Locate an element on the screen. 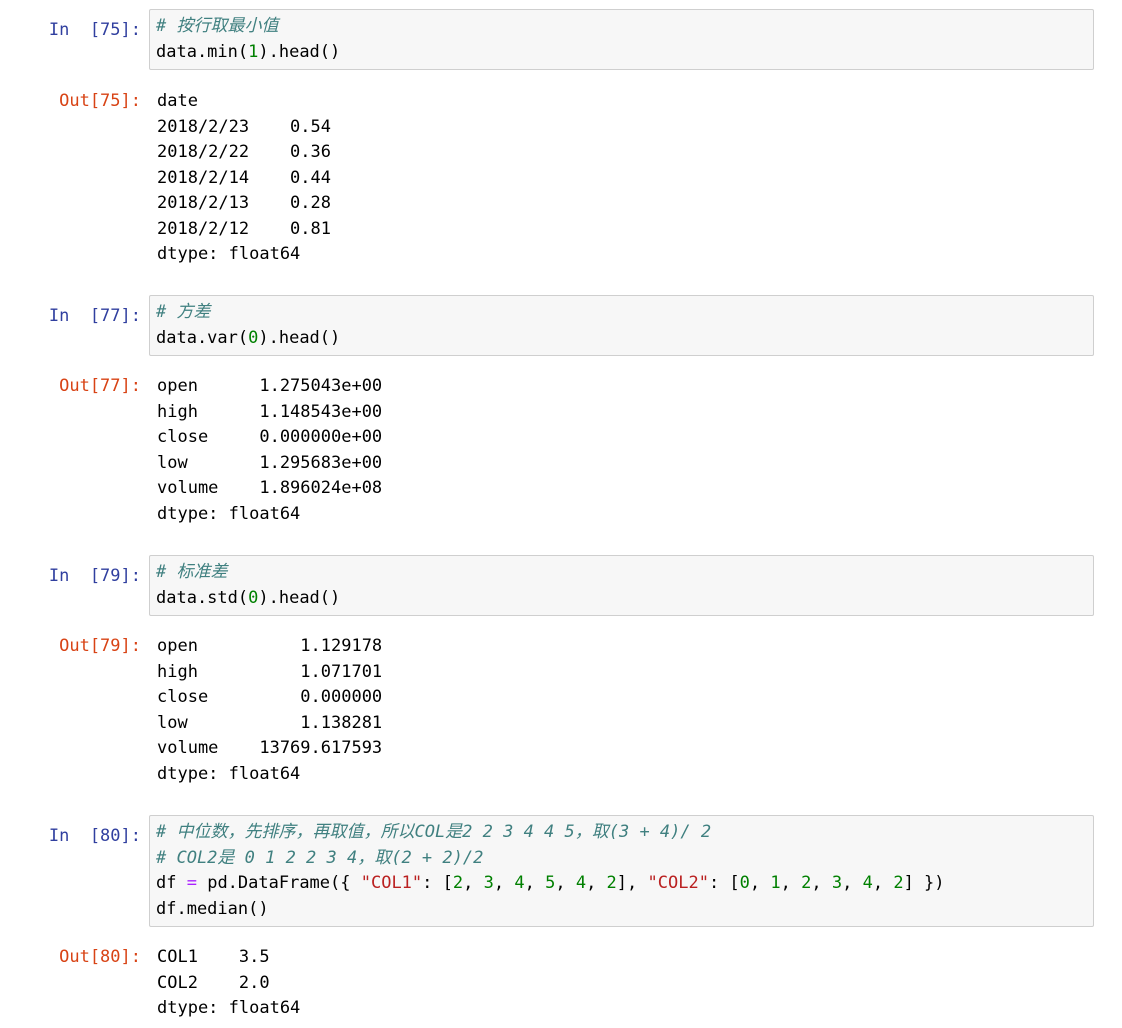 The width and height of the screenshot is (1122, 1028). output-line: 2018/2/22 0.36 is located at coordinates (244, 152).